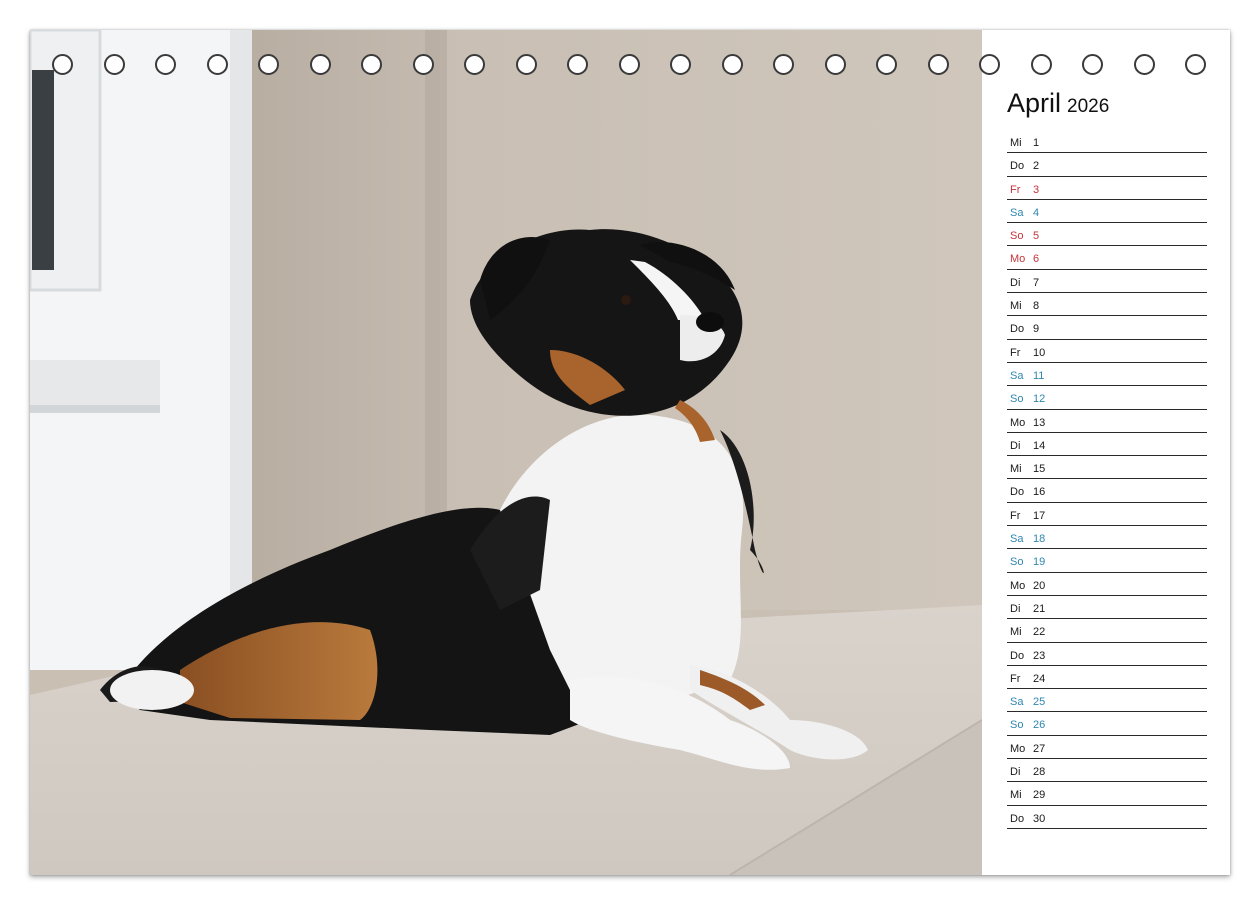  I want to click on day-number: 28, so click(1039, 772).